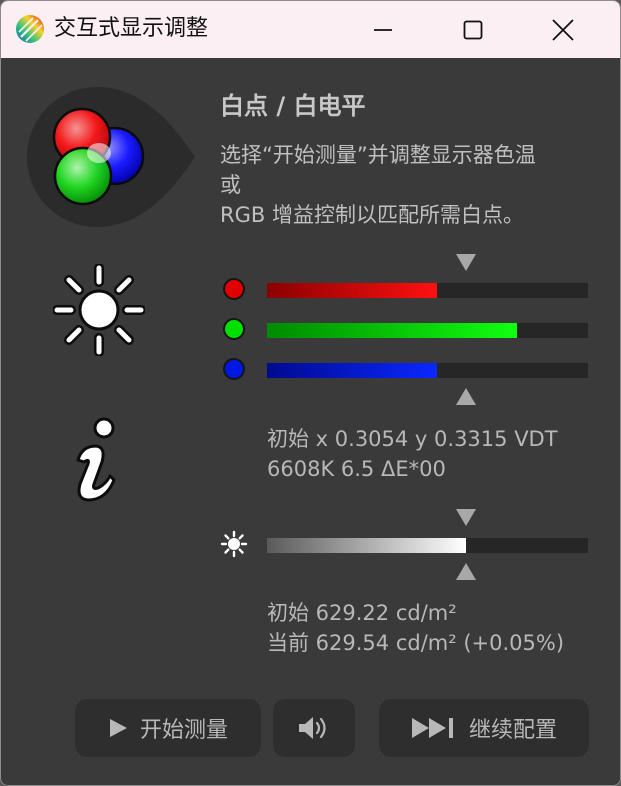  Describe the element at coordinates (30, 29) in the screenshot. I see `app-icon` at that location.